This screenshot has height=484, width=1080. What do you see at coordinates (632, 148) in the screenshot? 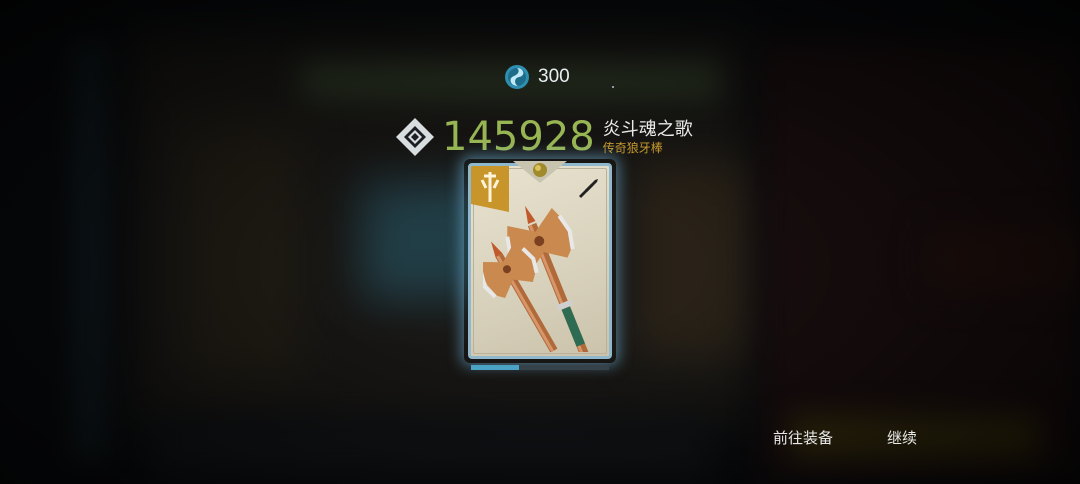
I see `item-rarity: 传奇狼牙棒` at bounding box center [632, 148].